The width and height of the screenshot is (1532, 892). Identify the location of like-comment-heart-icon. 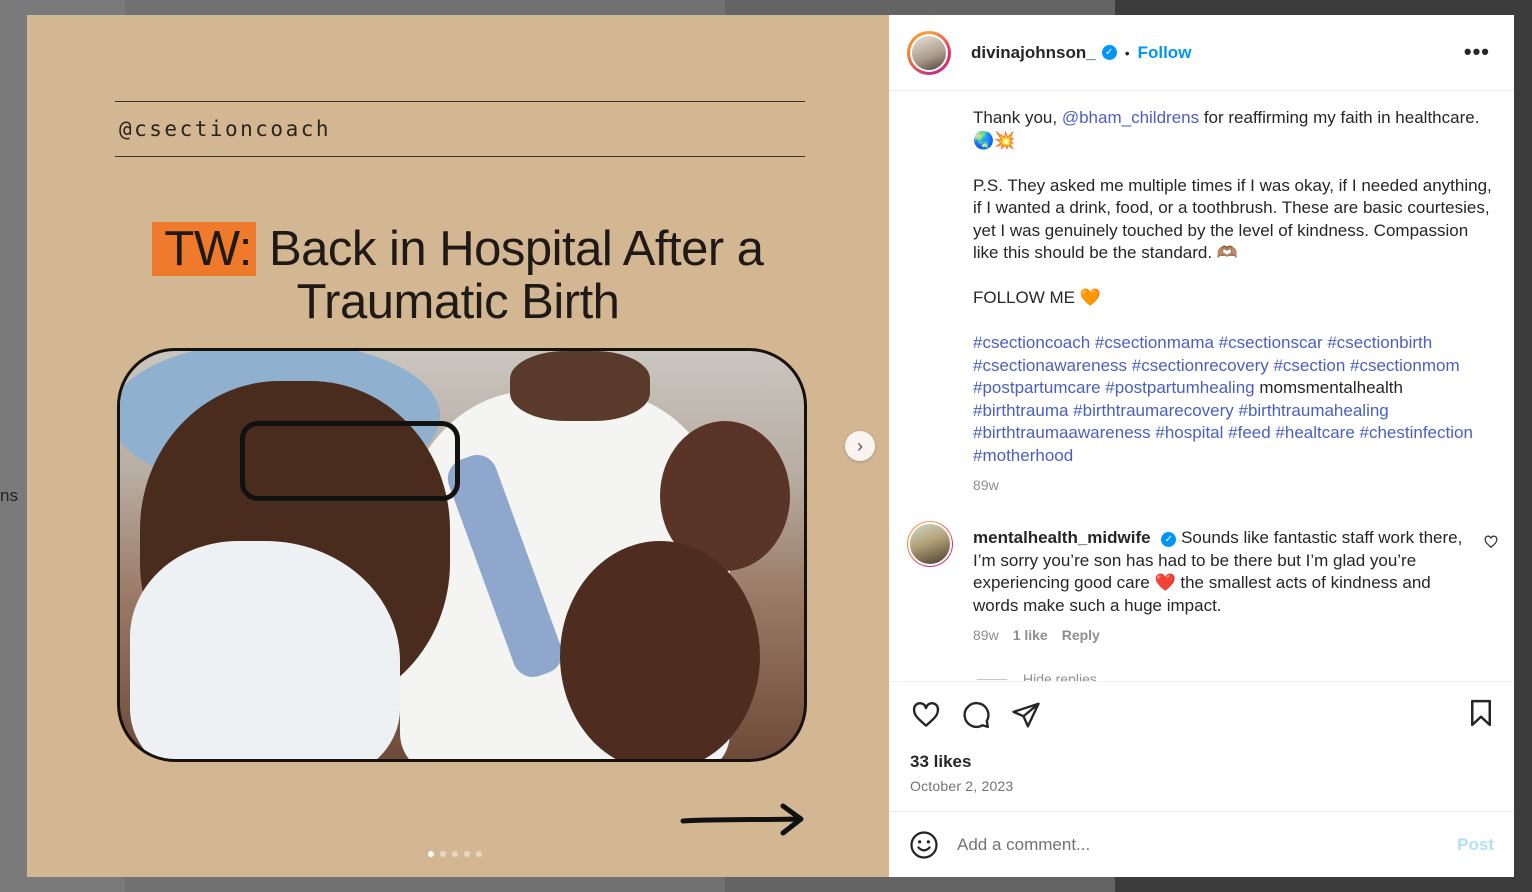
(1491, 542).